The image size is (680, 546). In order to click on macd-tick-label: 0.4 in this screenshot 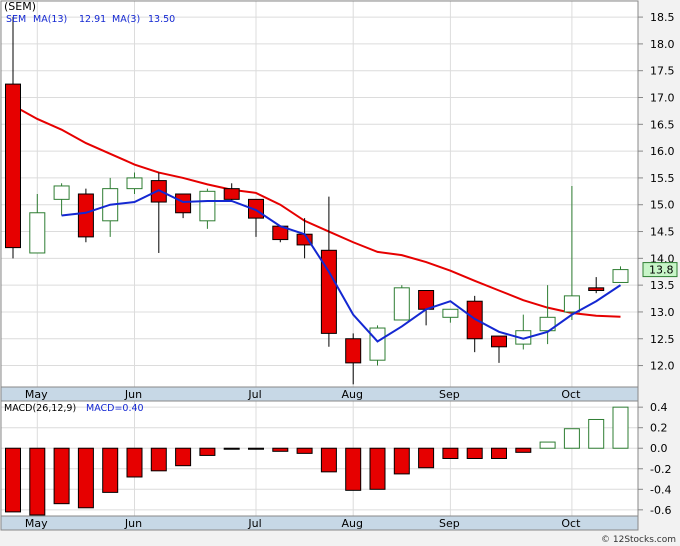, I will do `click(659, 407)`.